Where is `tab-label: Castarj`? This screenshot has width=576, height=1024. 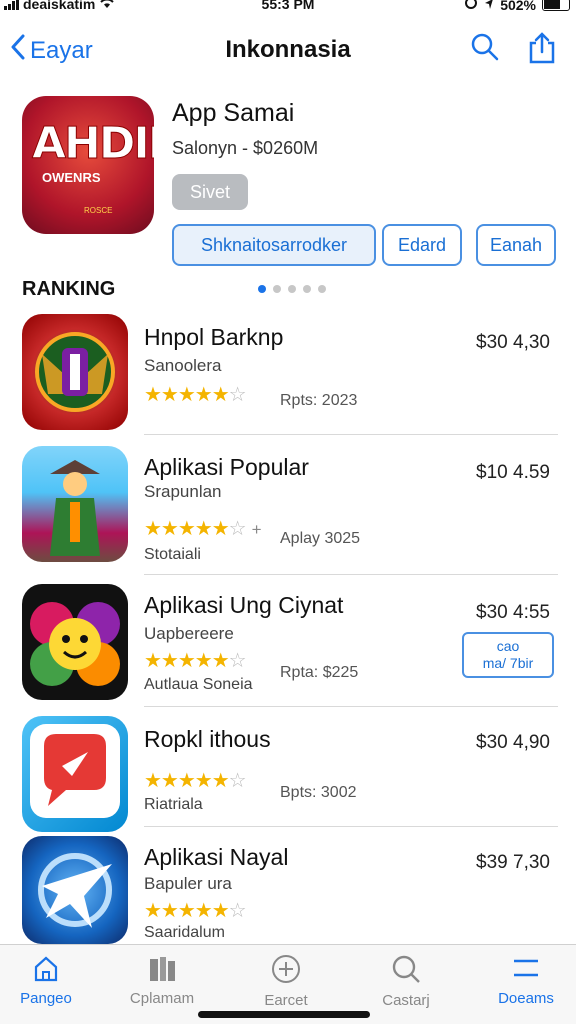
tab-label: Castarj is located at coordinates (406, 1000).